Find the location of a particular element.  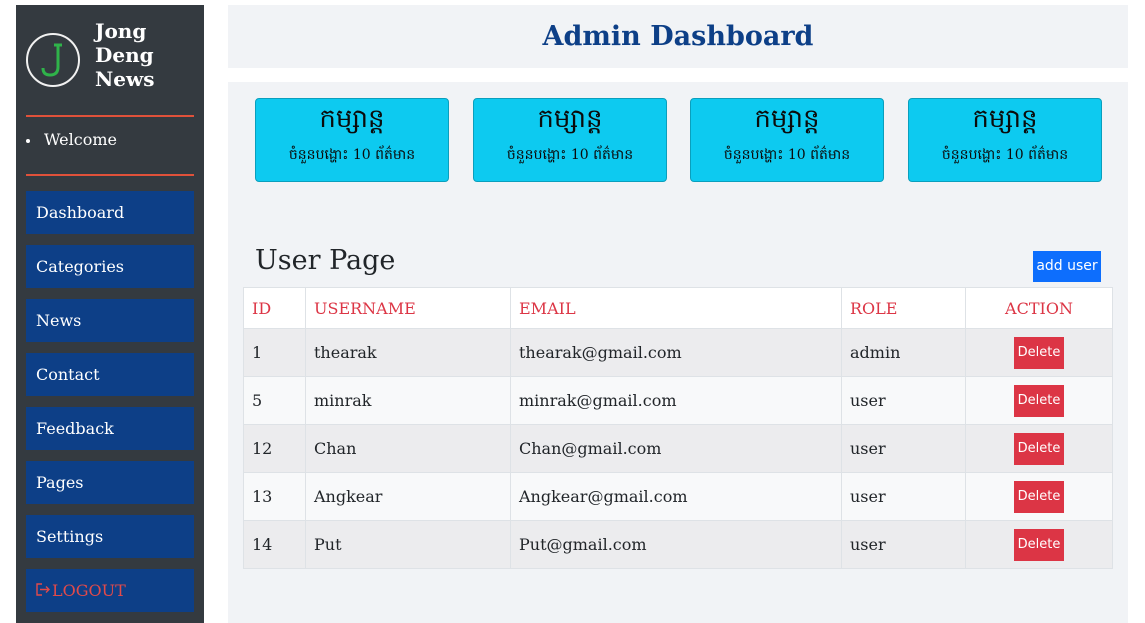

brand: Jong Deng News is located at coordinates (111, 60).